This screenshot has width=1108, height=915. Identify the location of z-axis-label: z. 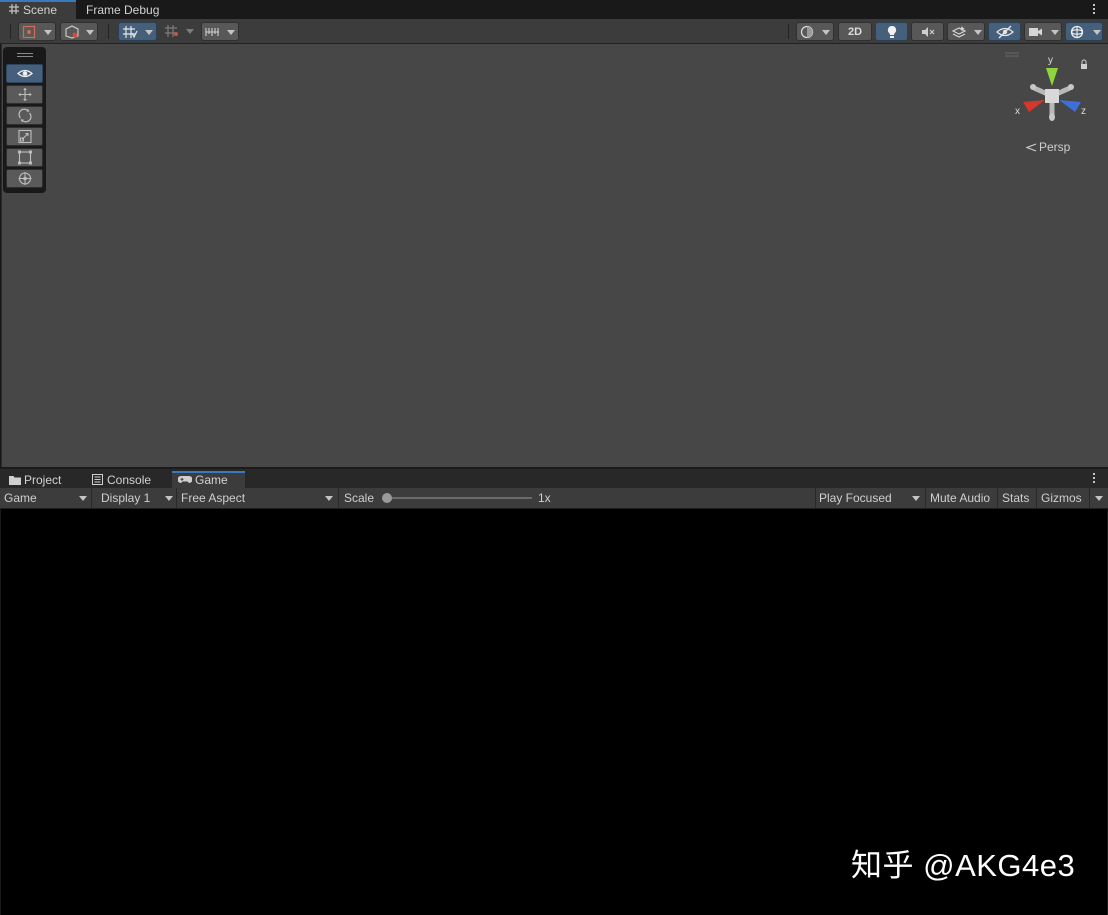
(1083, 111).